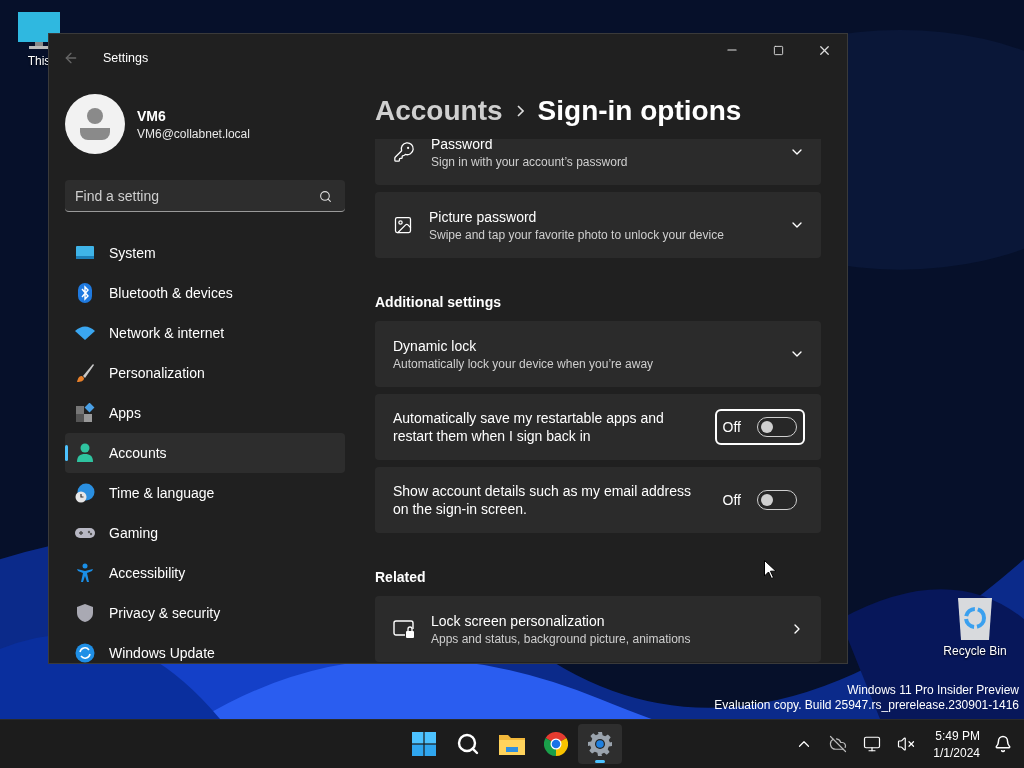  I want to click on setting-title: Password, so click(462, 146).